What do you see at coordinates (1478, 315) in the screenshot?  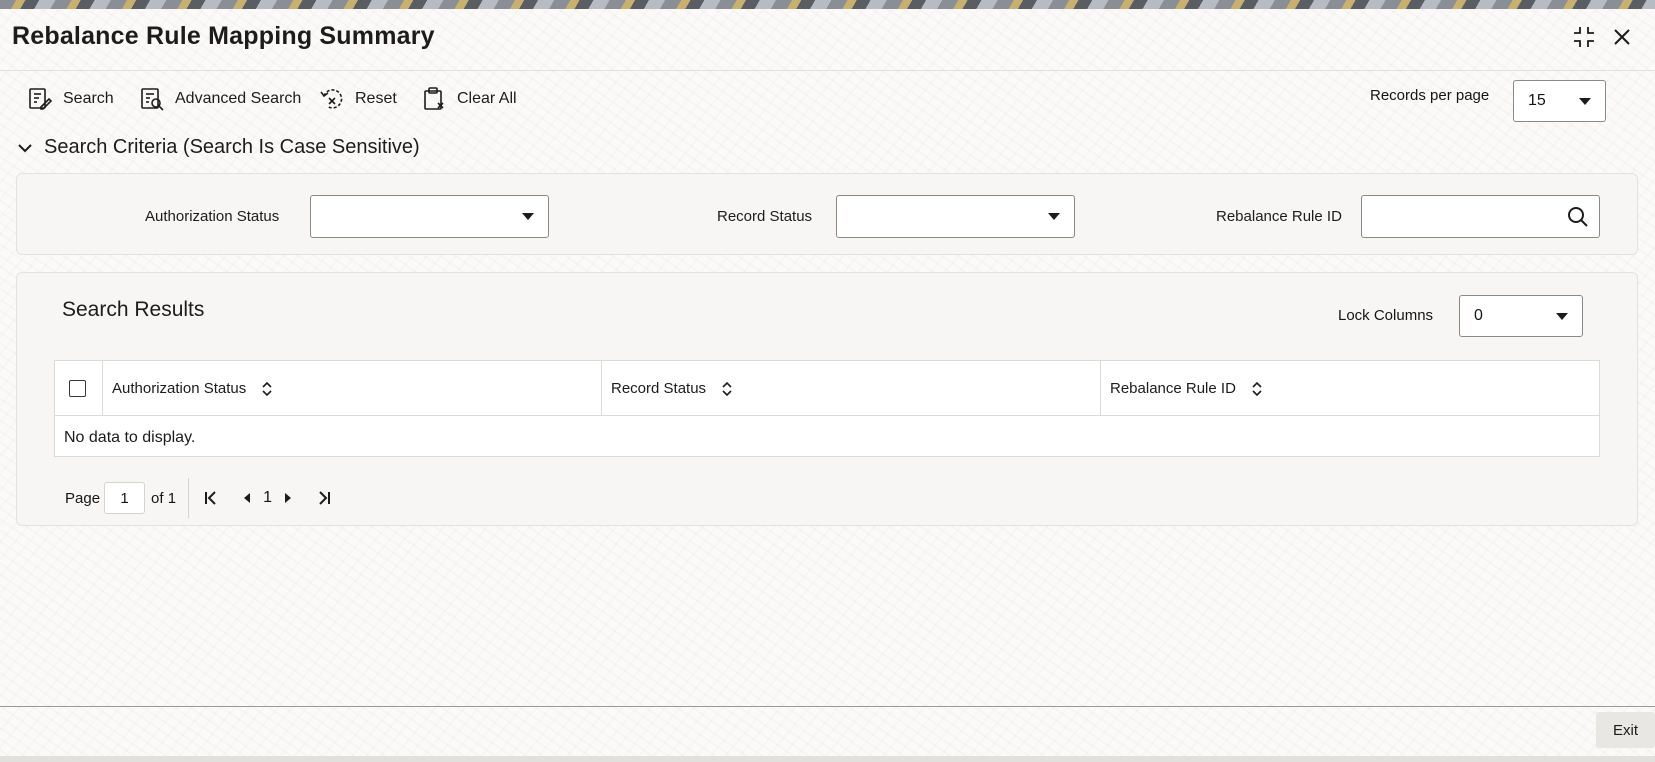 I see `lock-columns-value: 0` at bounding box center [1478, 315].